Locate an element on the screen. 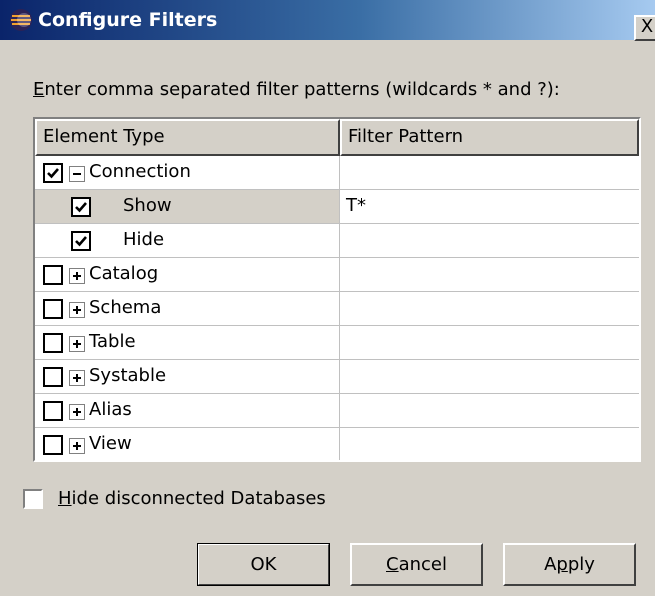 The height and width of the screenshot is (596, 655). element-type-cell: Schema is located at coordinates (187, 309).